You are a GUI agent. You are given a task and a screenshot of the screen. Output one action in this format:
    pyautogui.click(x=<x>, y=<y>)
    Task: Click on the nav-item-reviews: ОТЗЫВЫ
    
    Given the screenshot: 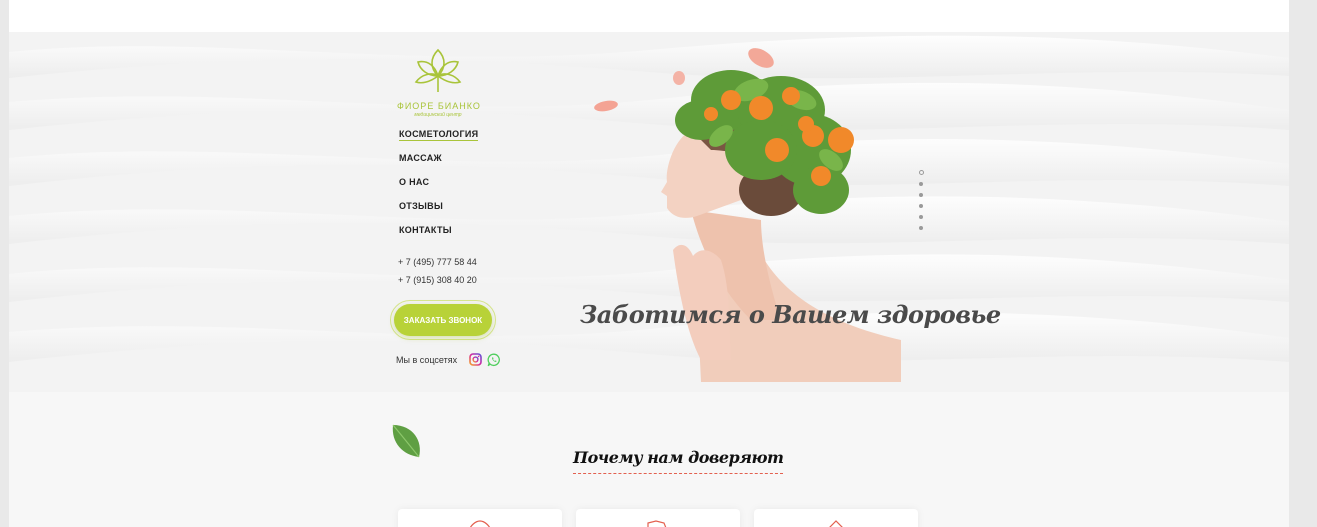 What is the action you would take?
    pyautogui.click(x=438, y=212)
    